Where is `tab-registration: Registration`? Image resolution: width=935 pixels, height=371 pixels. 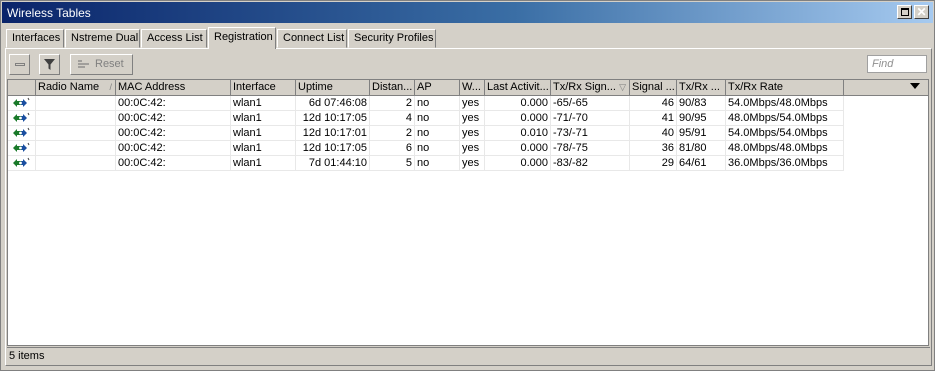 tab-registration: Registration is located at coordinates (242, 38).